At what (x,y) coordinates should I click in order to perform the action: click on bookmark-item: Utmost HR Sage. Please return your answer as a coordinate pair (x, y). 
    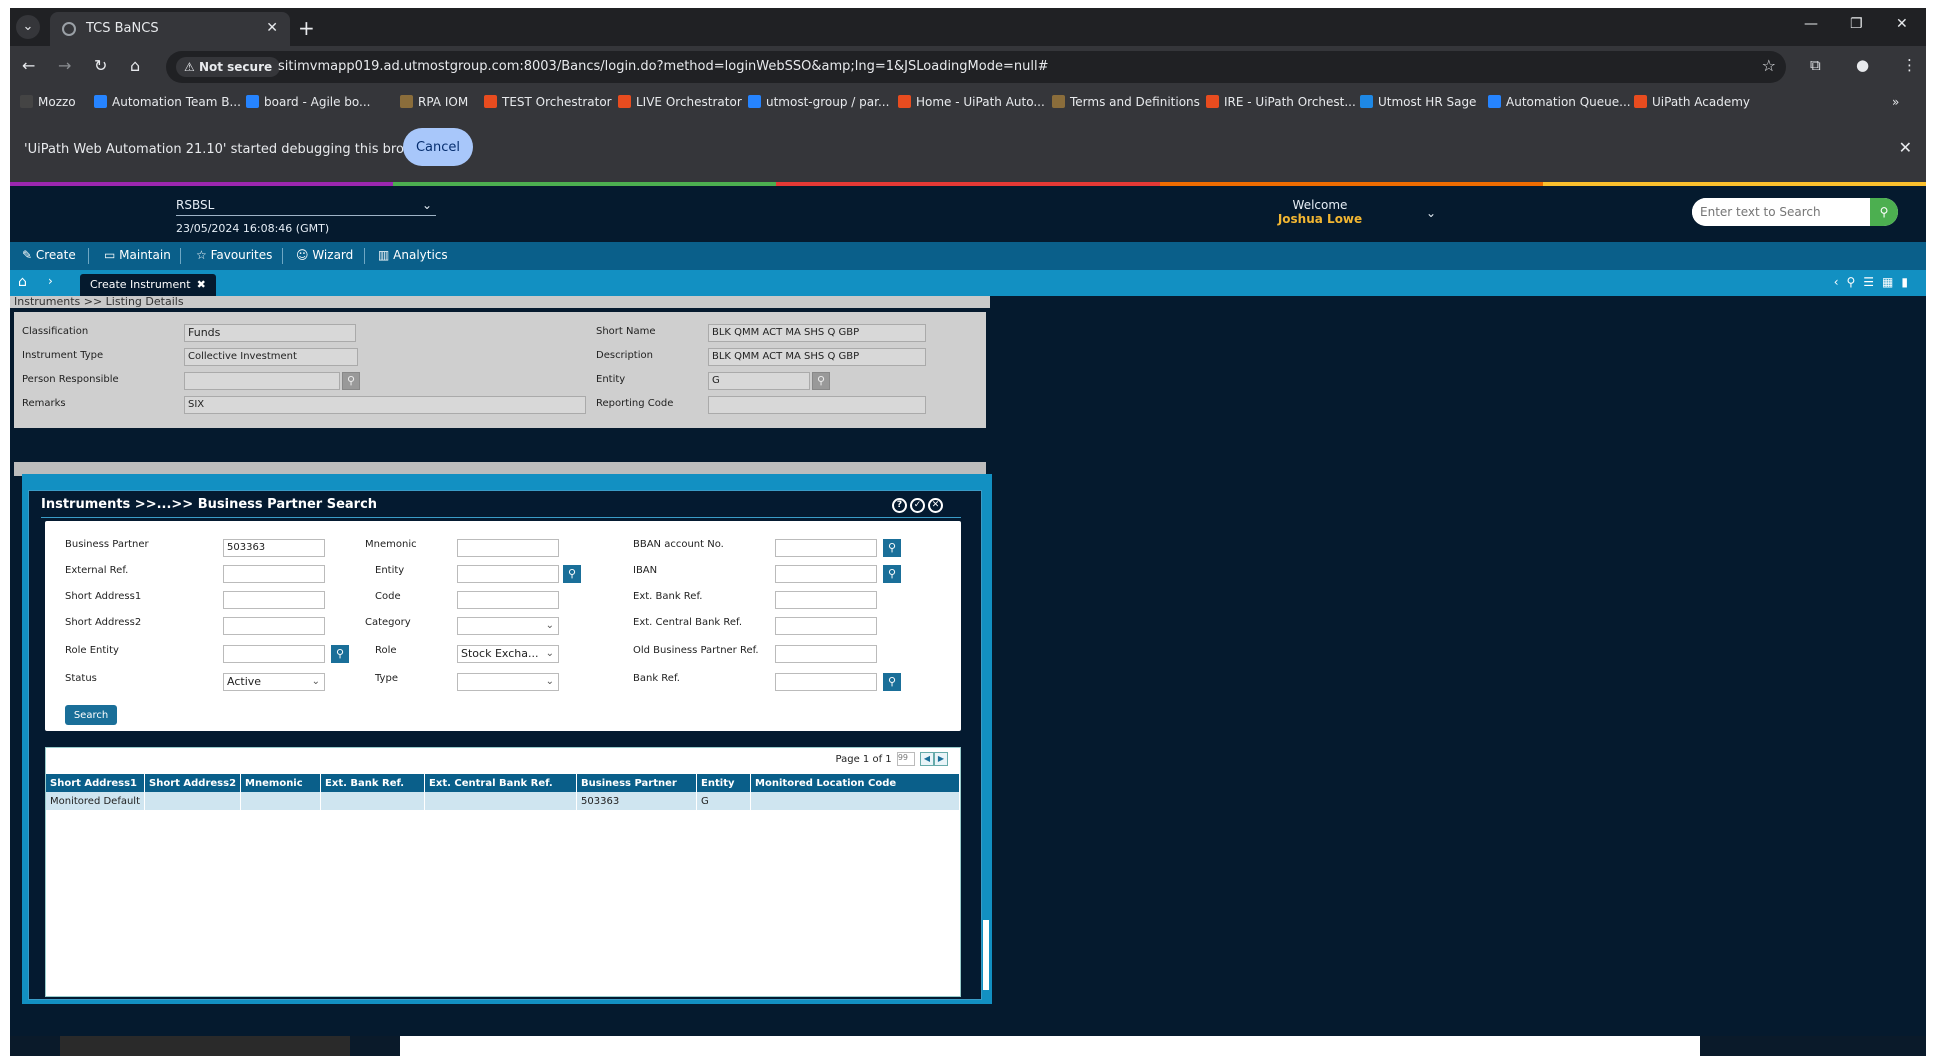
    Looking at the image, I should click on (1418, 102).